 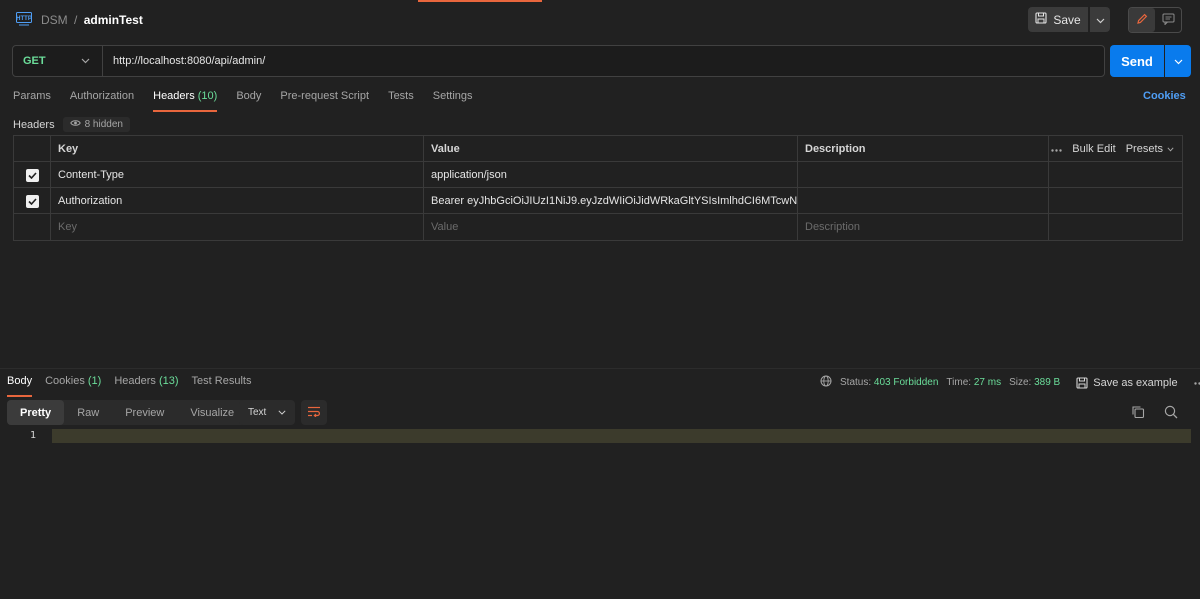 I want to click on response-tab-body: Body, so click(x=20, y=386).